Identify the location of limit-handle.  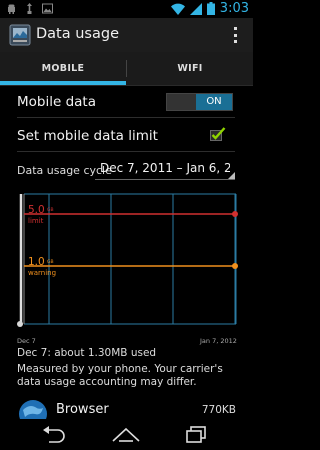
(235, 214).